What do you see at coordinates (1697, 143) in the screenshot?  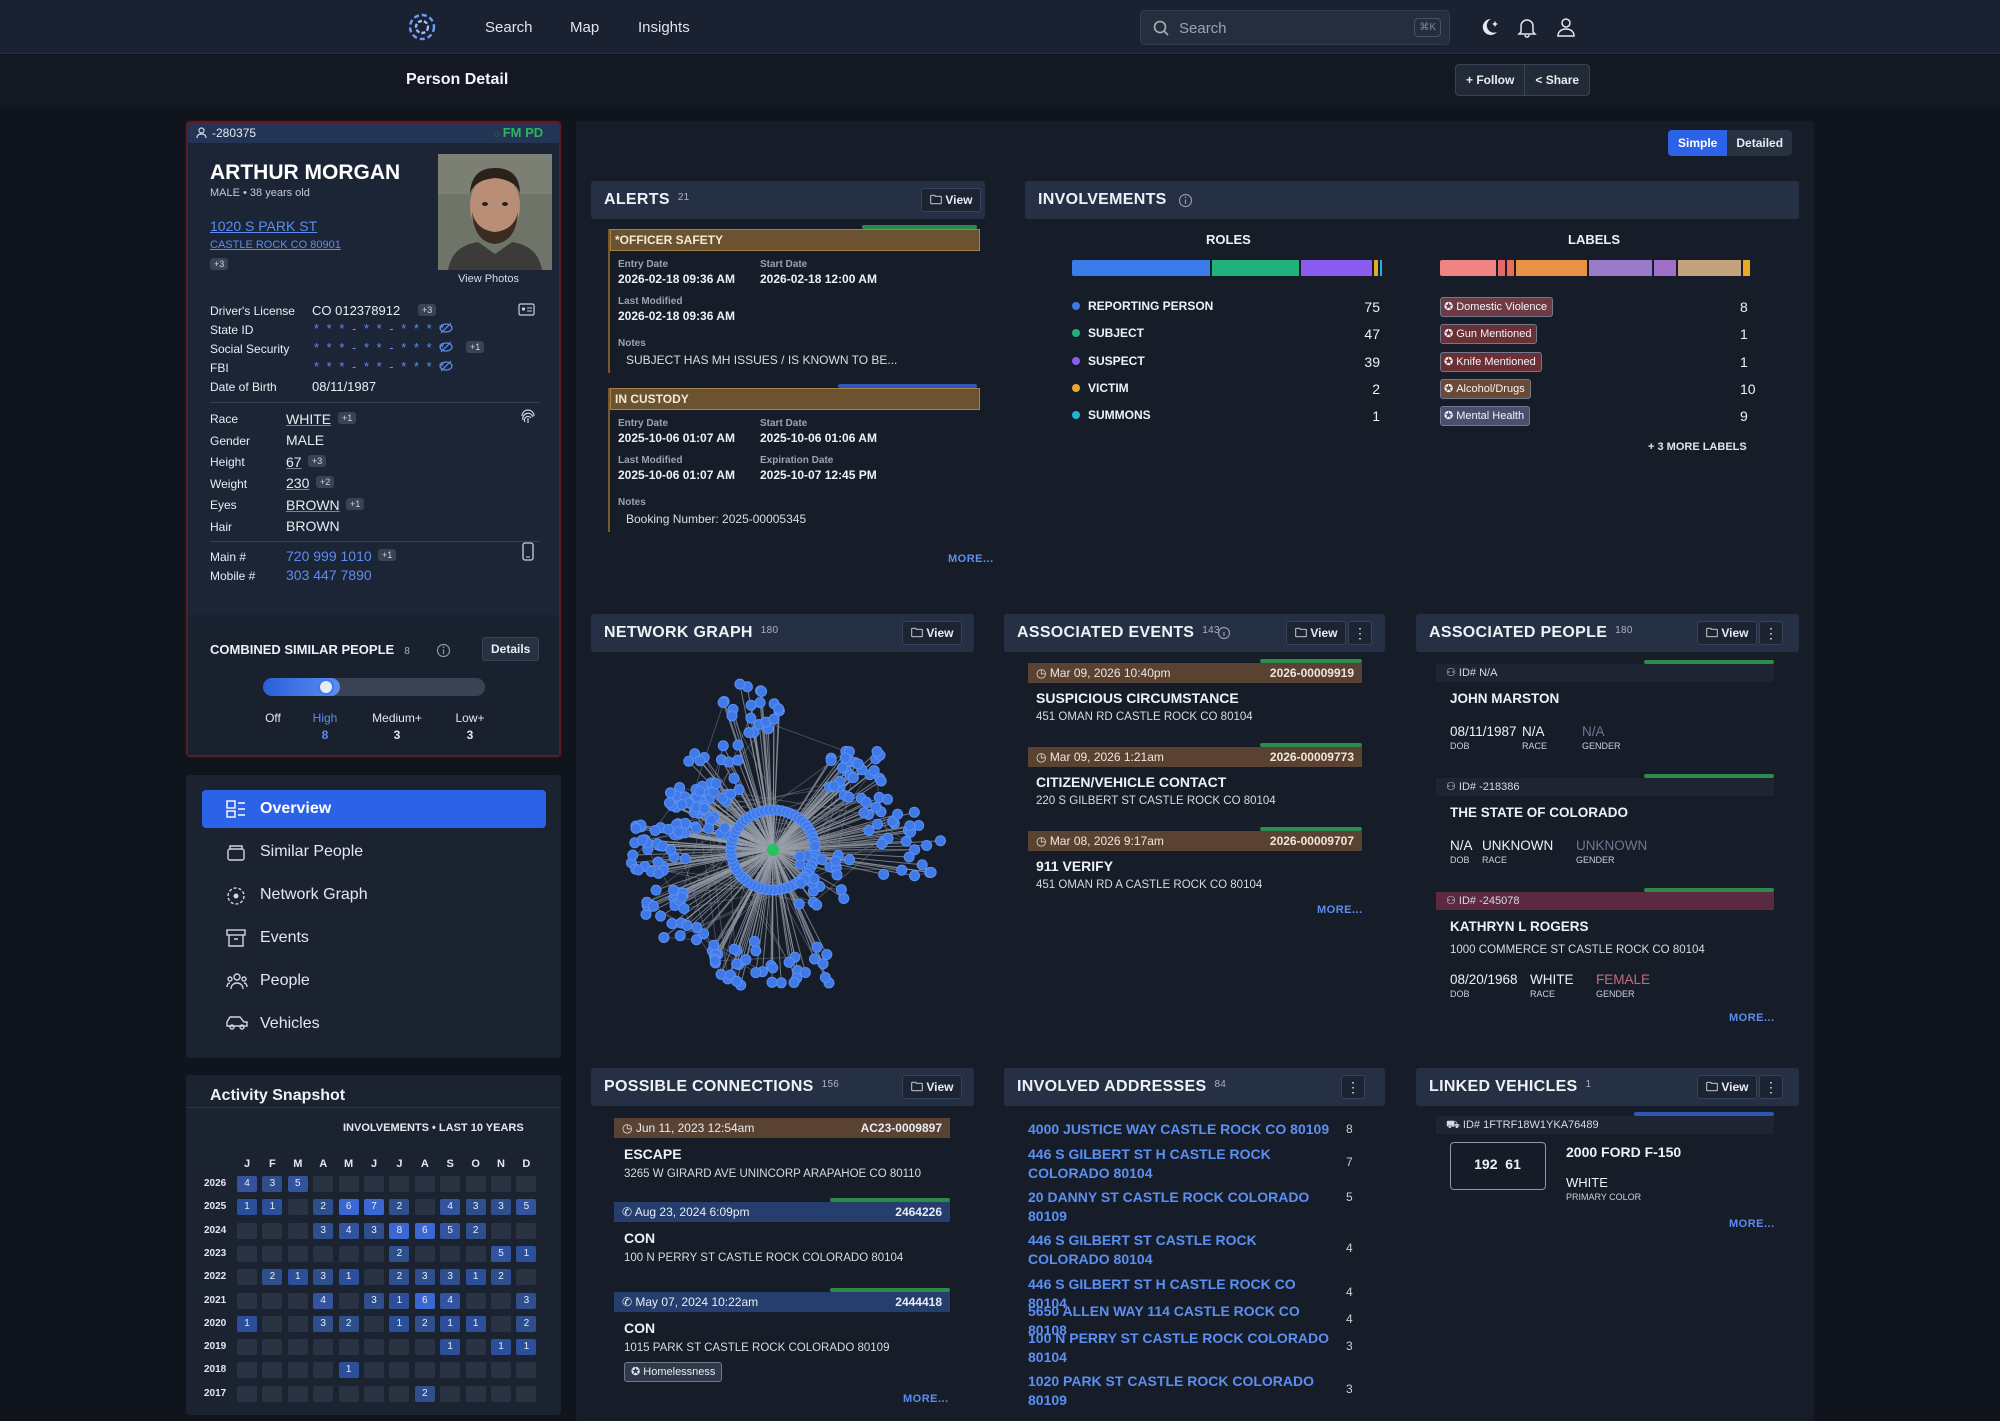 I see `simple-view-button: Simple` at bounding box center [1697, 143].